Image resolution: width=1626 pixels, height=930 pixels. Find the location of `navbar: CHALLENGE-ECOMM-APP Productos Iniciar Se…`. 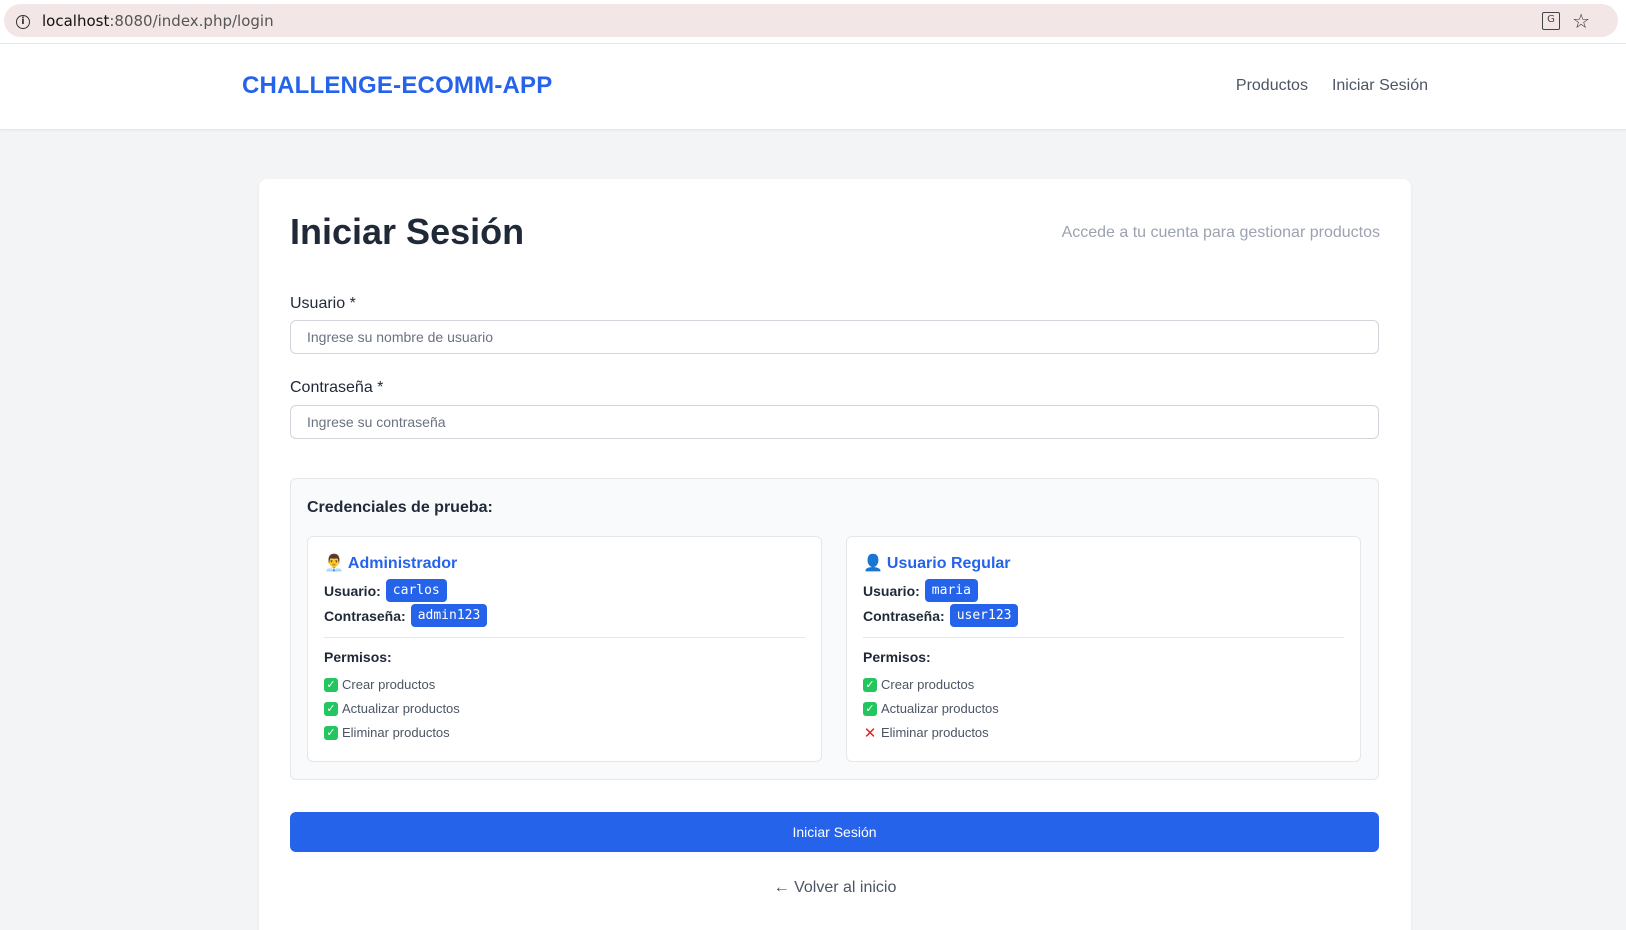

navbar: CHALLENGE-ECOMM-APP Productos Iniciar Se… is located at coordinates (813, 87).